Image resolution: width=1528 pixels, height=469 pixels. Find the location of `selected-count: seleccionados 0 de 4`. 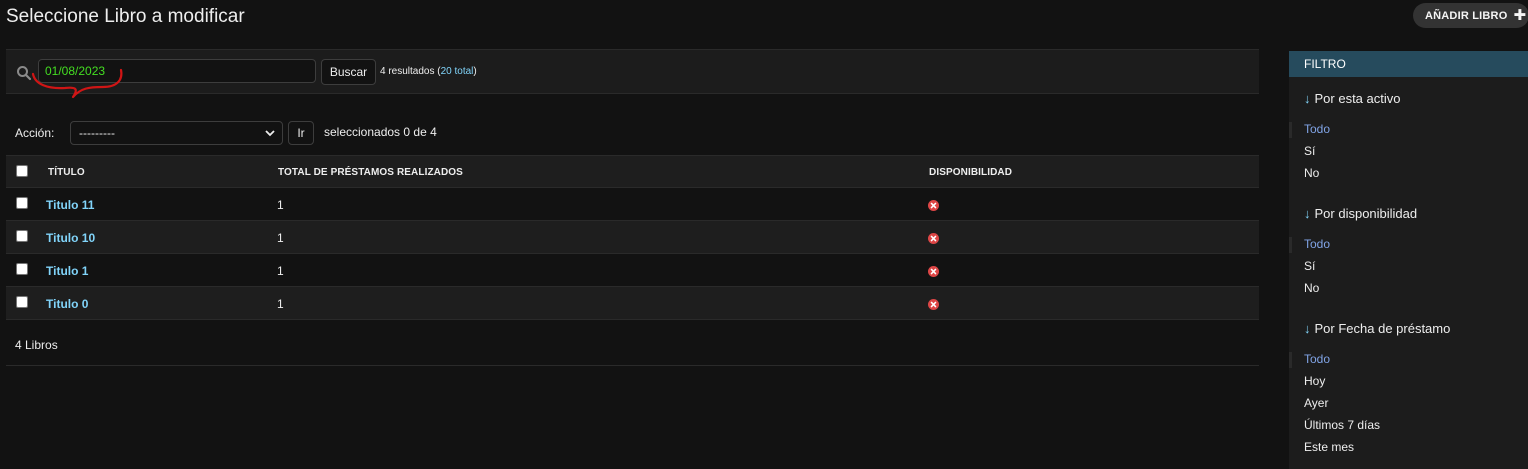

selected-count: seleccionados 0 de 4 is located at coordinates (380, 132).